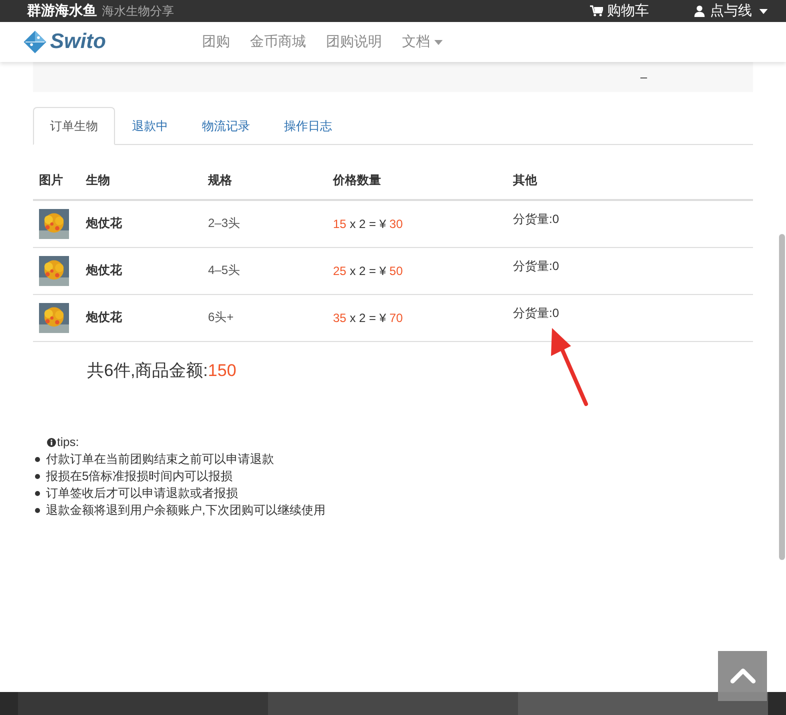 The height and width of the screenshot is (715, 786). Describe the element at coordinates (417, 223) in the screenshot. I see `price-cell: 15 x 2 = ¥ 30` at that location.